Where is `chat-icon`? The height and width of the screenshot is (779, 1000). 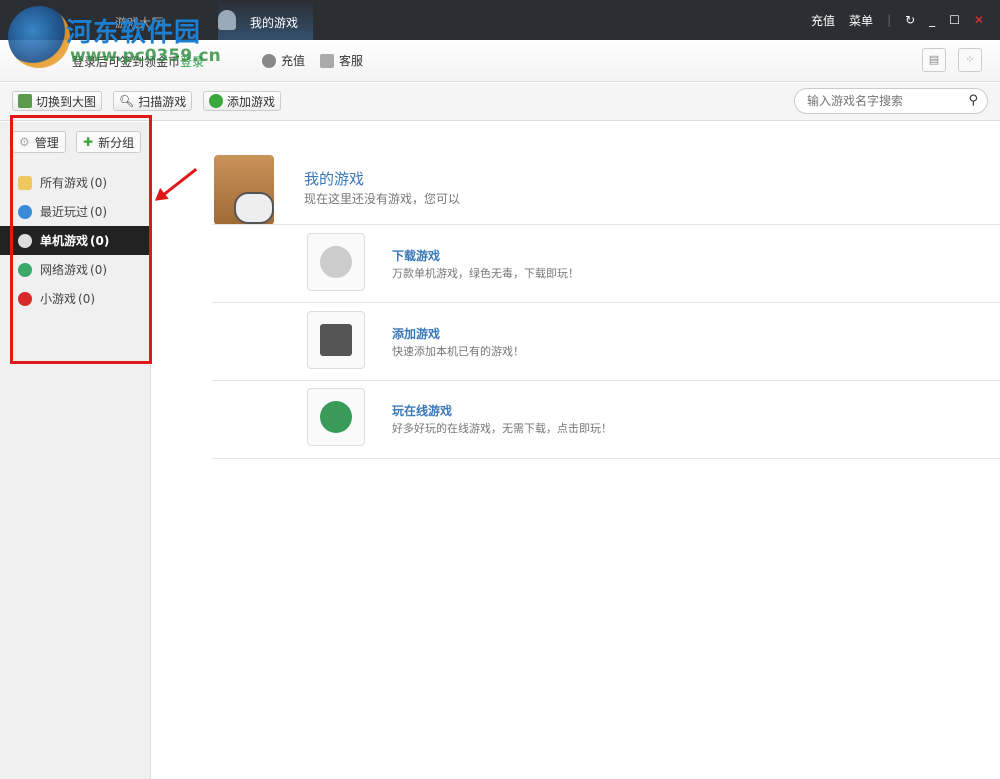 chat-icon is located at coordinates (327, 60).